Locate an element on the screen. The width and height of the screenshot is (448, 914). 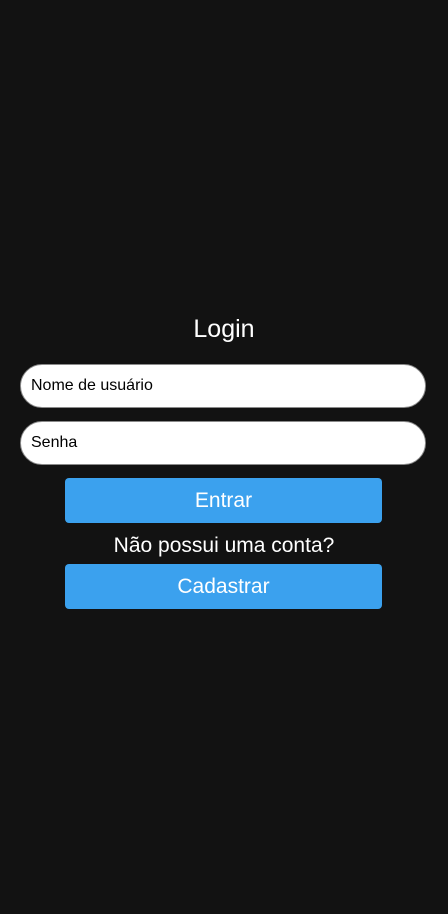
login-button: Entrar is located at coordinates (223, 500).